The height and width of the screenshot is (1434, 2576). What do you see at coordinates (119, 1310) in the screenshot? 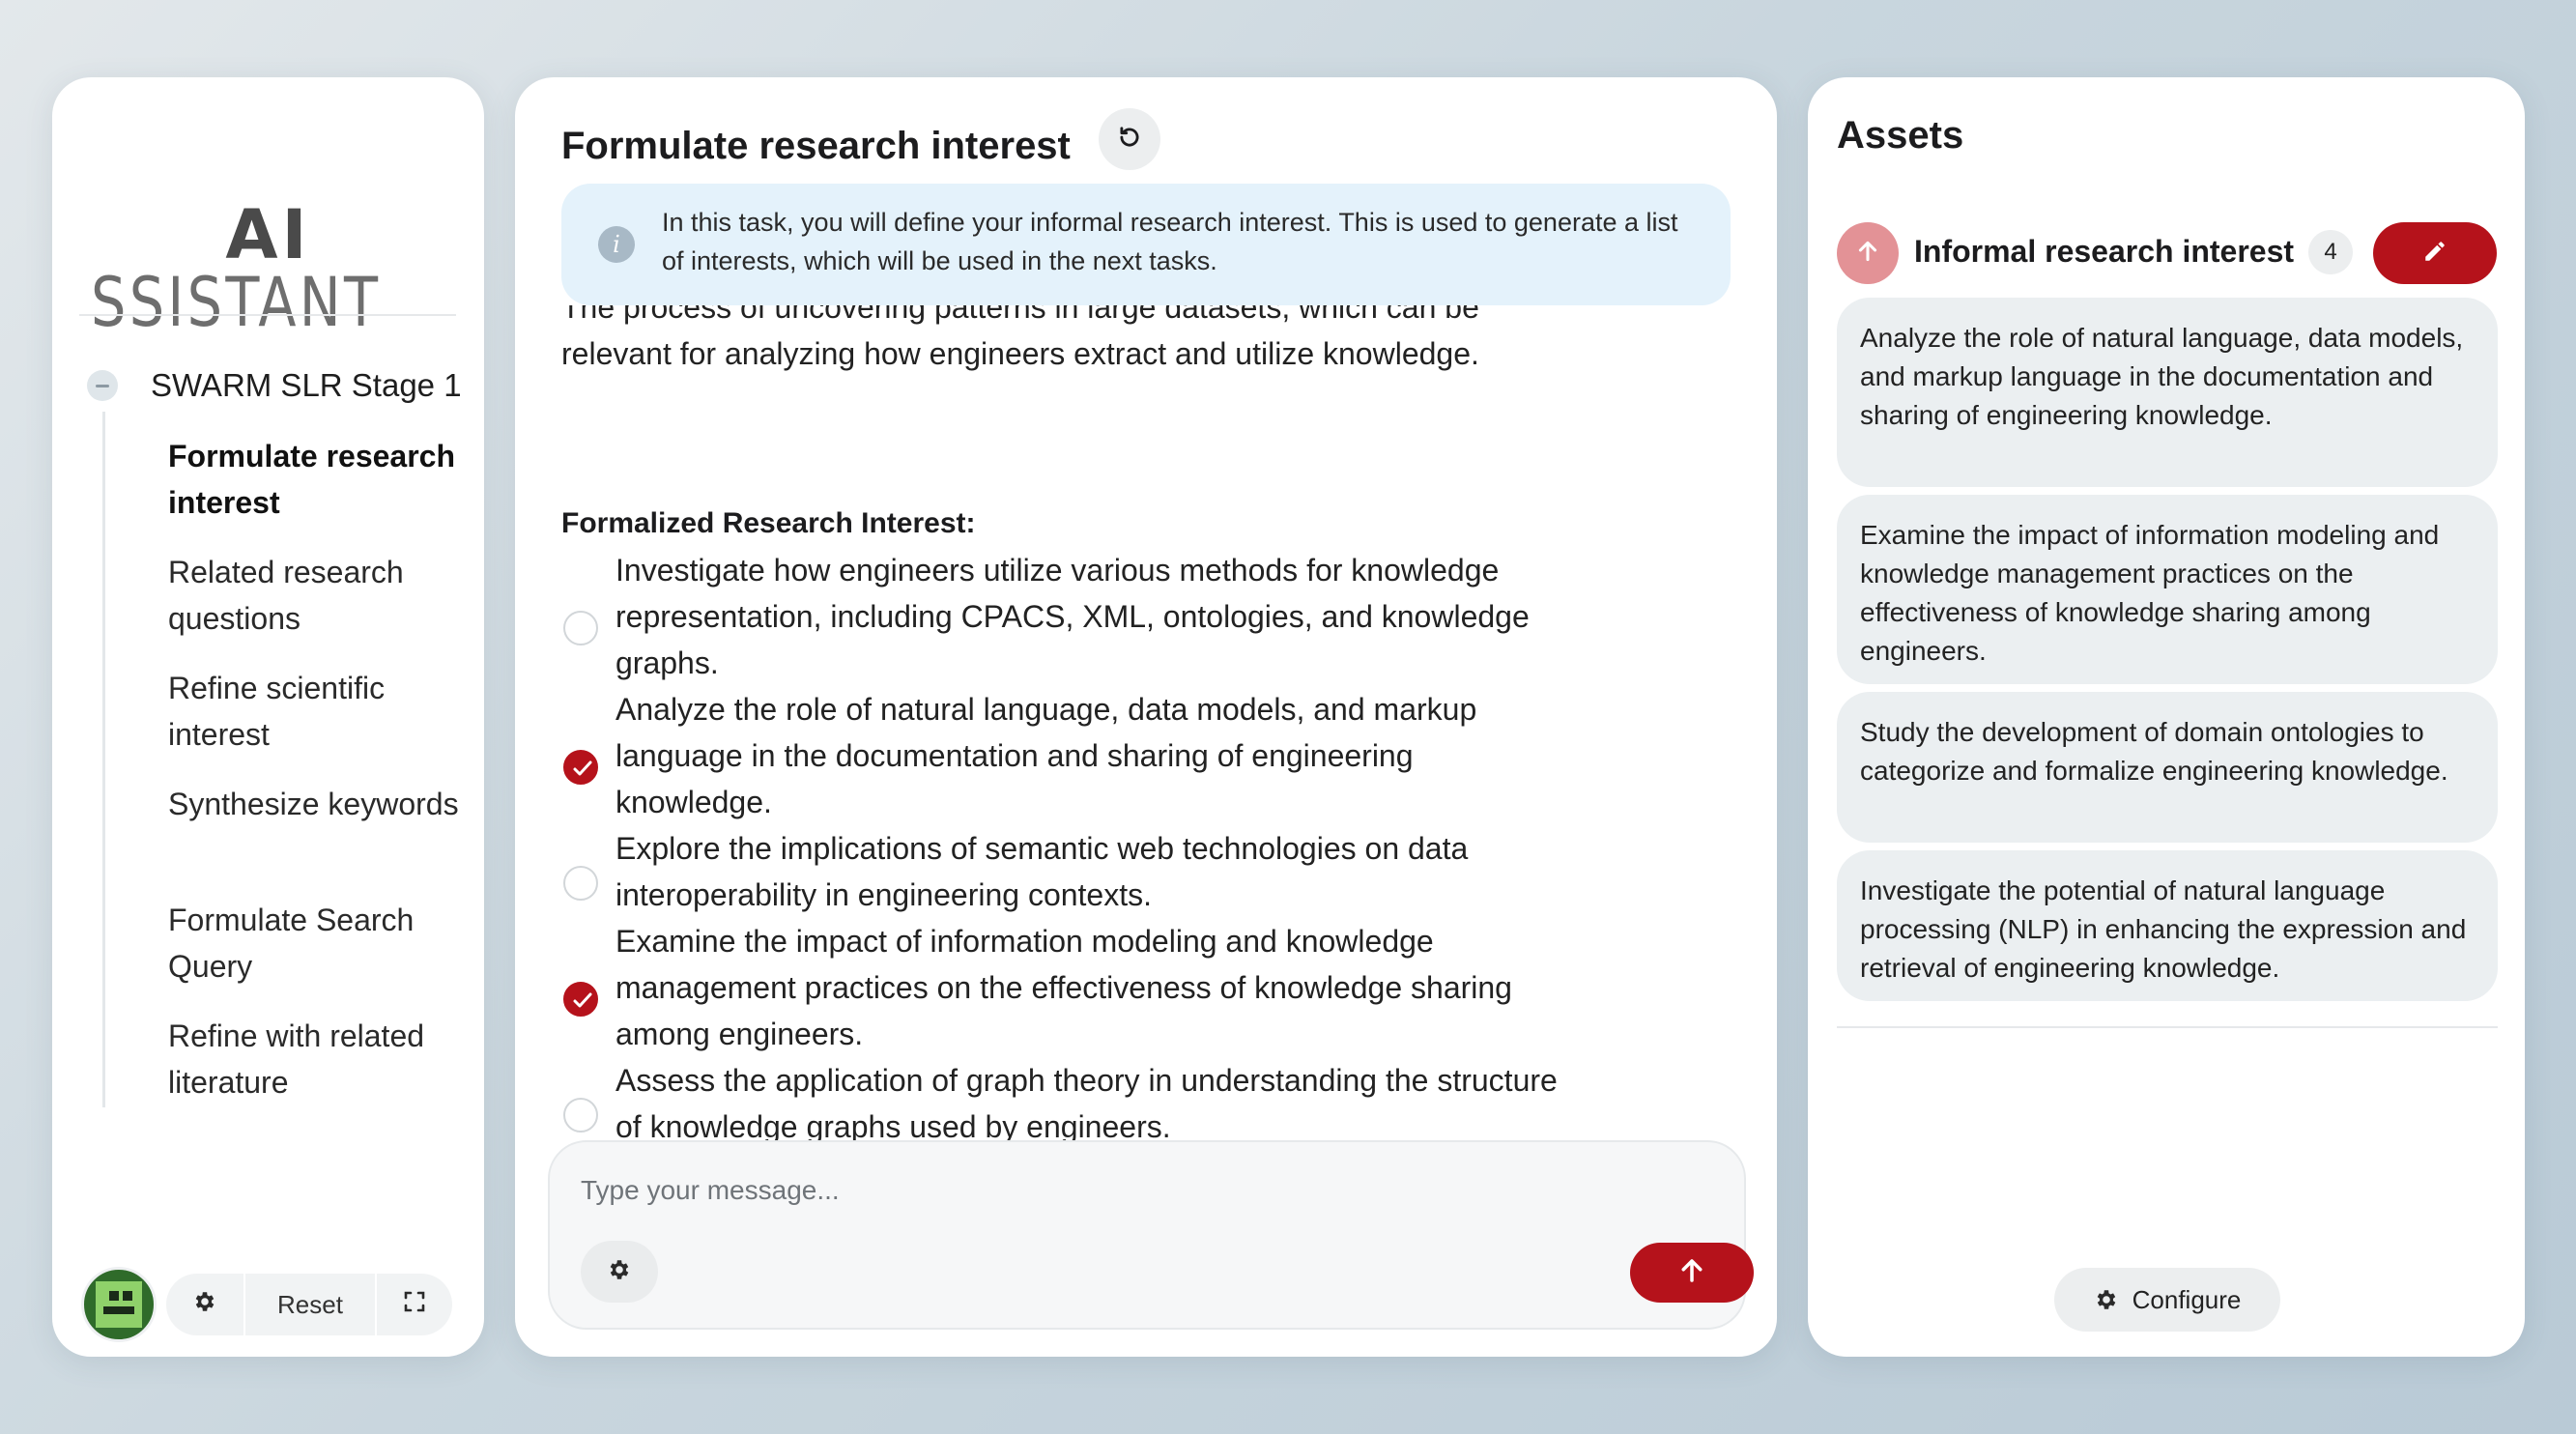
I see `avatar-mouth` at bounding box center [119, 1310].